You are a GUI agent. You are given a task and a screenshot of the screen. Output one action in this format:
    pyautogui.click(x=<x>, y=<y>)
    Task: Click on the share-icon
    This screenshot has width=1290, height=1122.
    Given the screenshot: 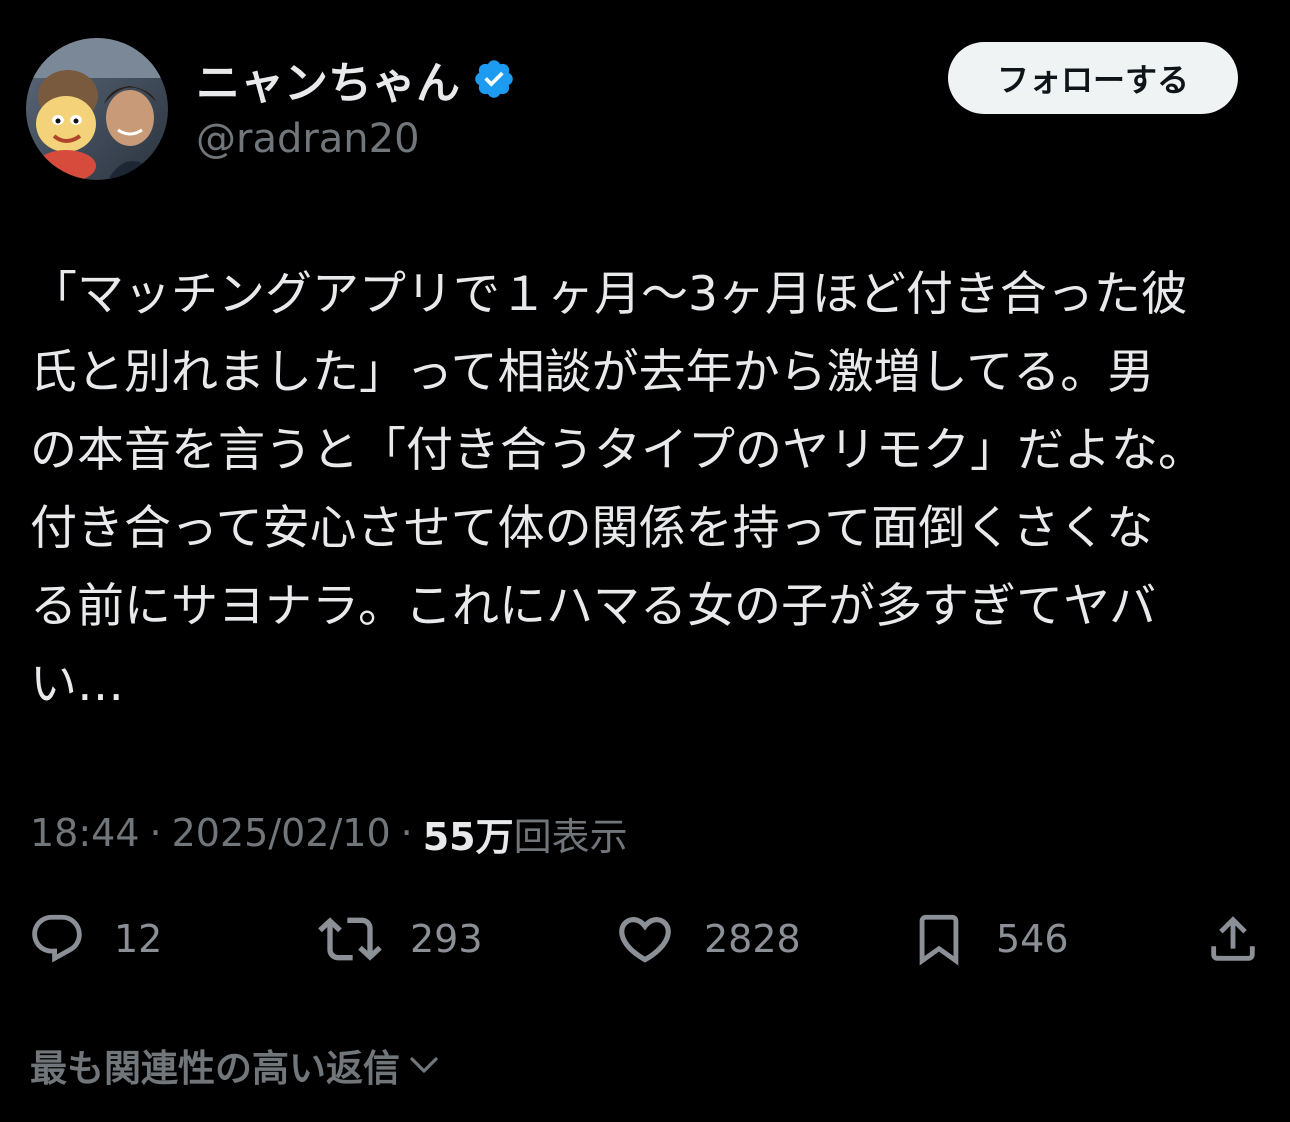 What is the action you would take?
    pyautogui.click(x=1233, y=938)
    